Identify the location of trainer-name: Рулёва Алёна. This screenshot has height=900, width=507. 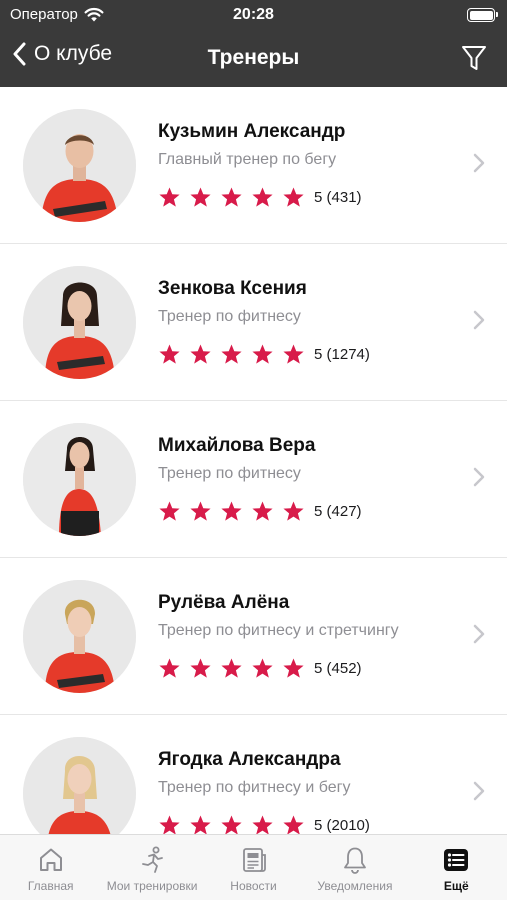
(224, 602).